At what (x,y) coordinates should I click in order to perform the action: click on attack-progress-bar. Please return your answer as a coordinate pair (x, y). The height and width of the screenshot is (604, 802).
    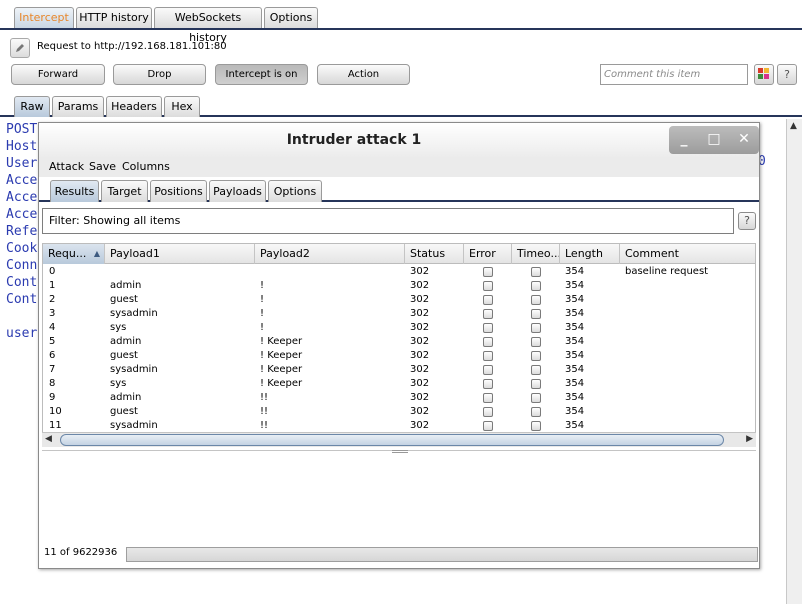
    Looking at the image, I should click on (442, 554).